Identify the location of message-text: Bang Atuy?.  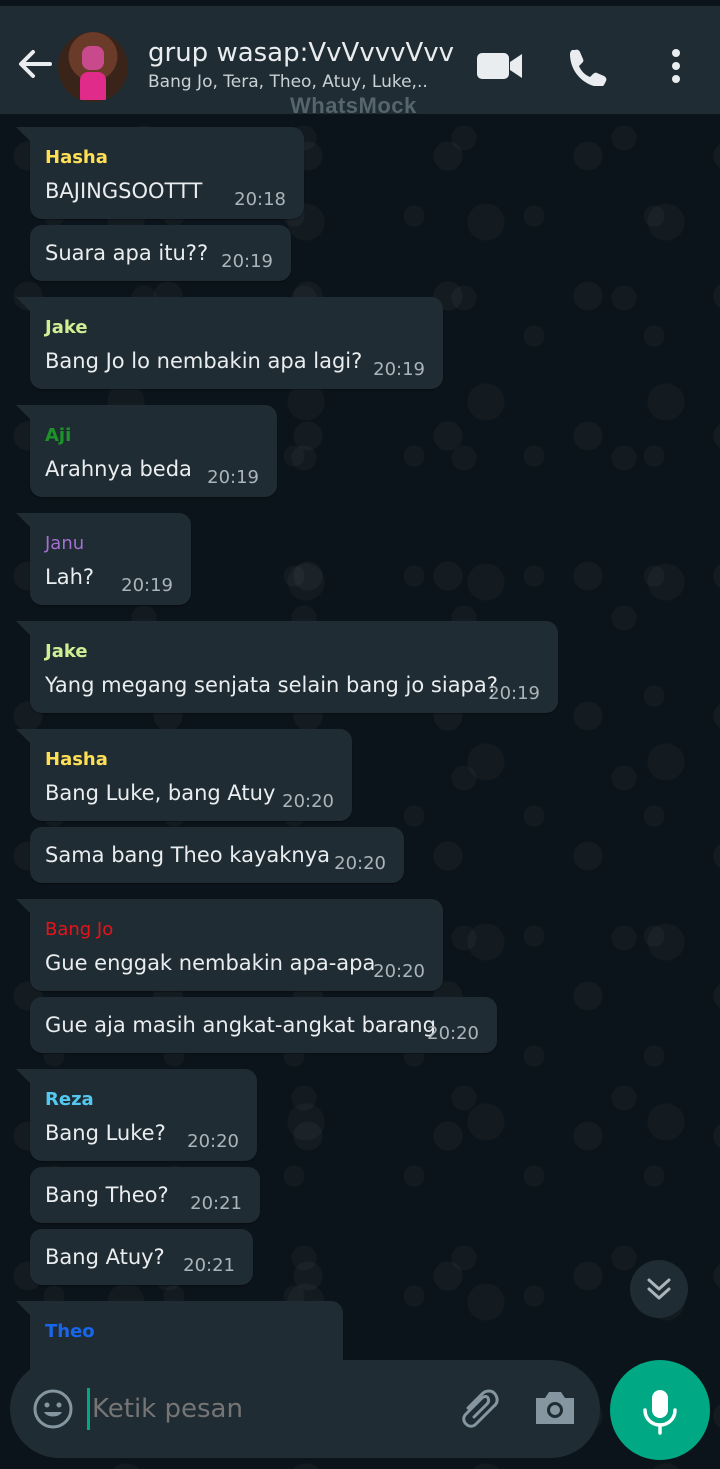
(105, 1257).